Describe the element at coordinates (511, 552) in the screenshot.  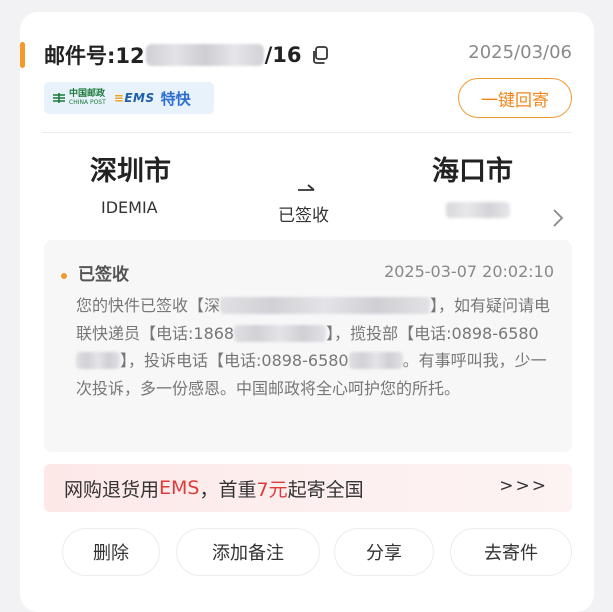
I see `go-send-button: 去寄件` at that location.